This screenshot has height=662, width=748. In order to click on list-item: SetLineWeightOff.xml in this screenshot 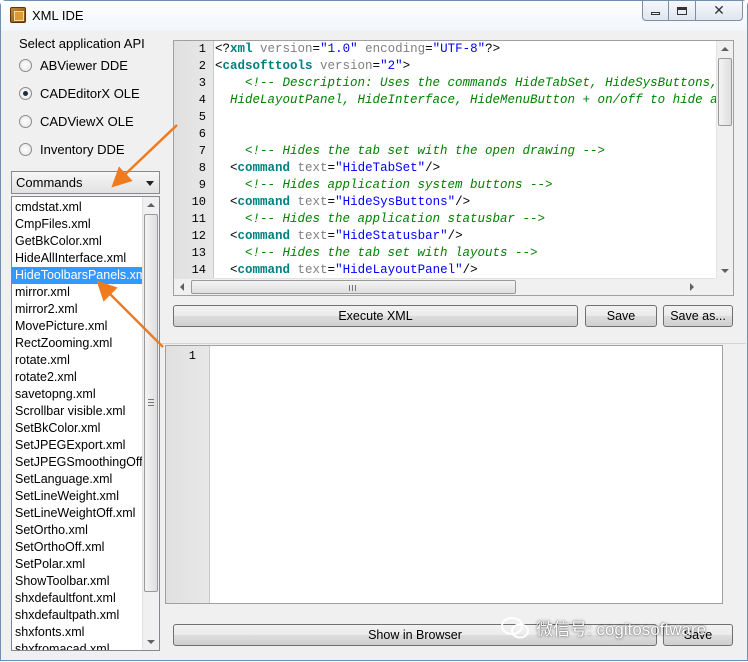, I will do `click(77, 513)`.